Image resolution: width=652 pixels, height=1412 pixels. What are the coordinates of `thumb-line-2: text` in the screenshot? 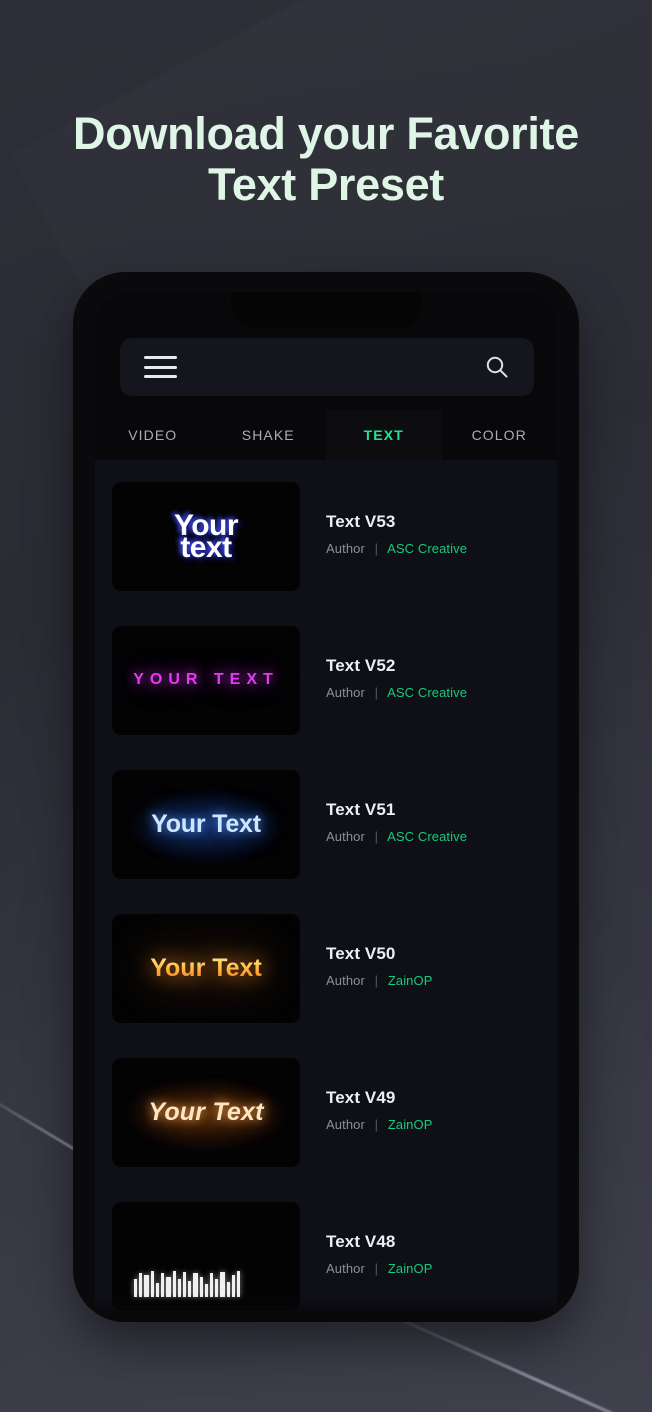 It's located at (206, 547).